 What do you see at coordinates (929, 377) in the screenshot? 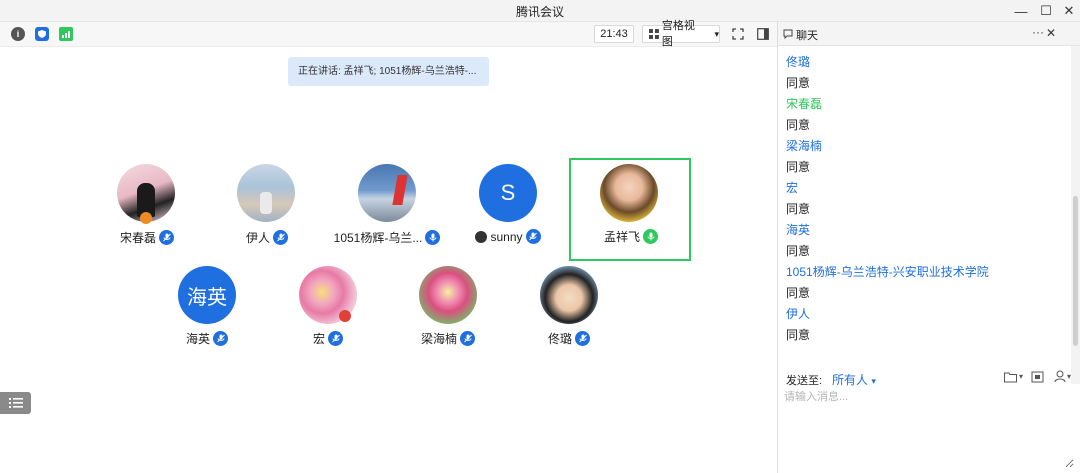
I see `send-to-bar: 发送至: 所有人 ▾ ▾ ▾` at bounding box center [929, 377].